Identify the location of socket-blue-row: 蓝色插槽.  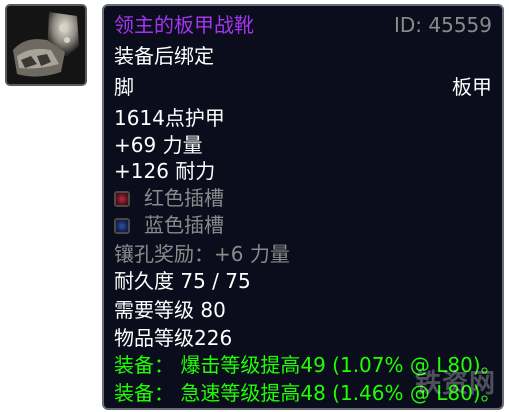
(303, 225).